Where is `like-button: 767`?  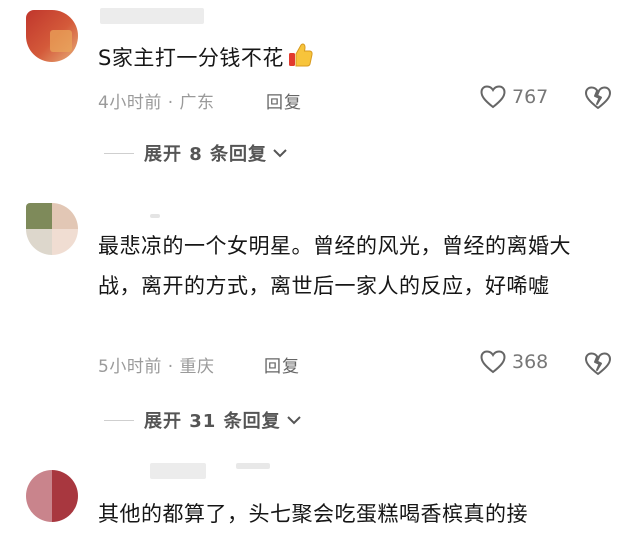
like-button: 767 is located at coordinates (514, 97).